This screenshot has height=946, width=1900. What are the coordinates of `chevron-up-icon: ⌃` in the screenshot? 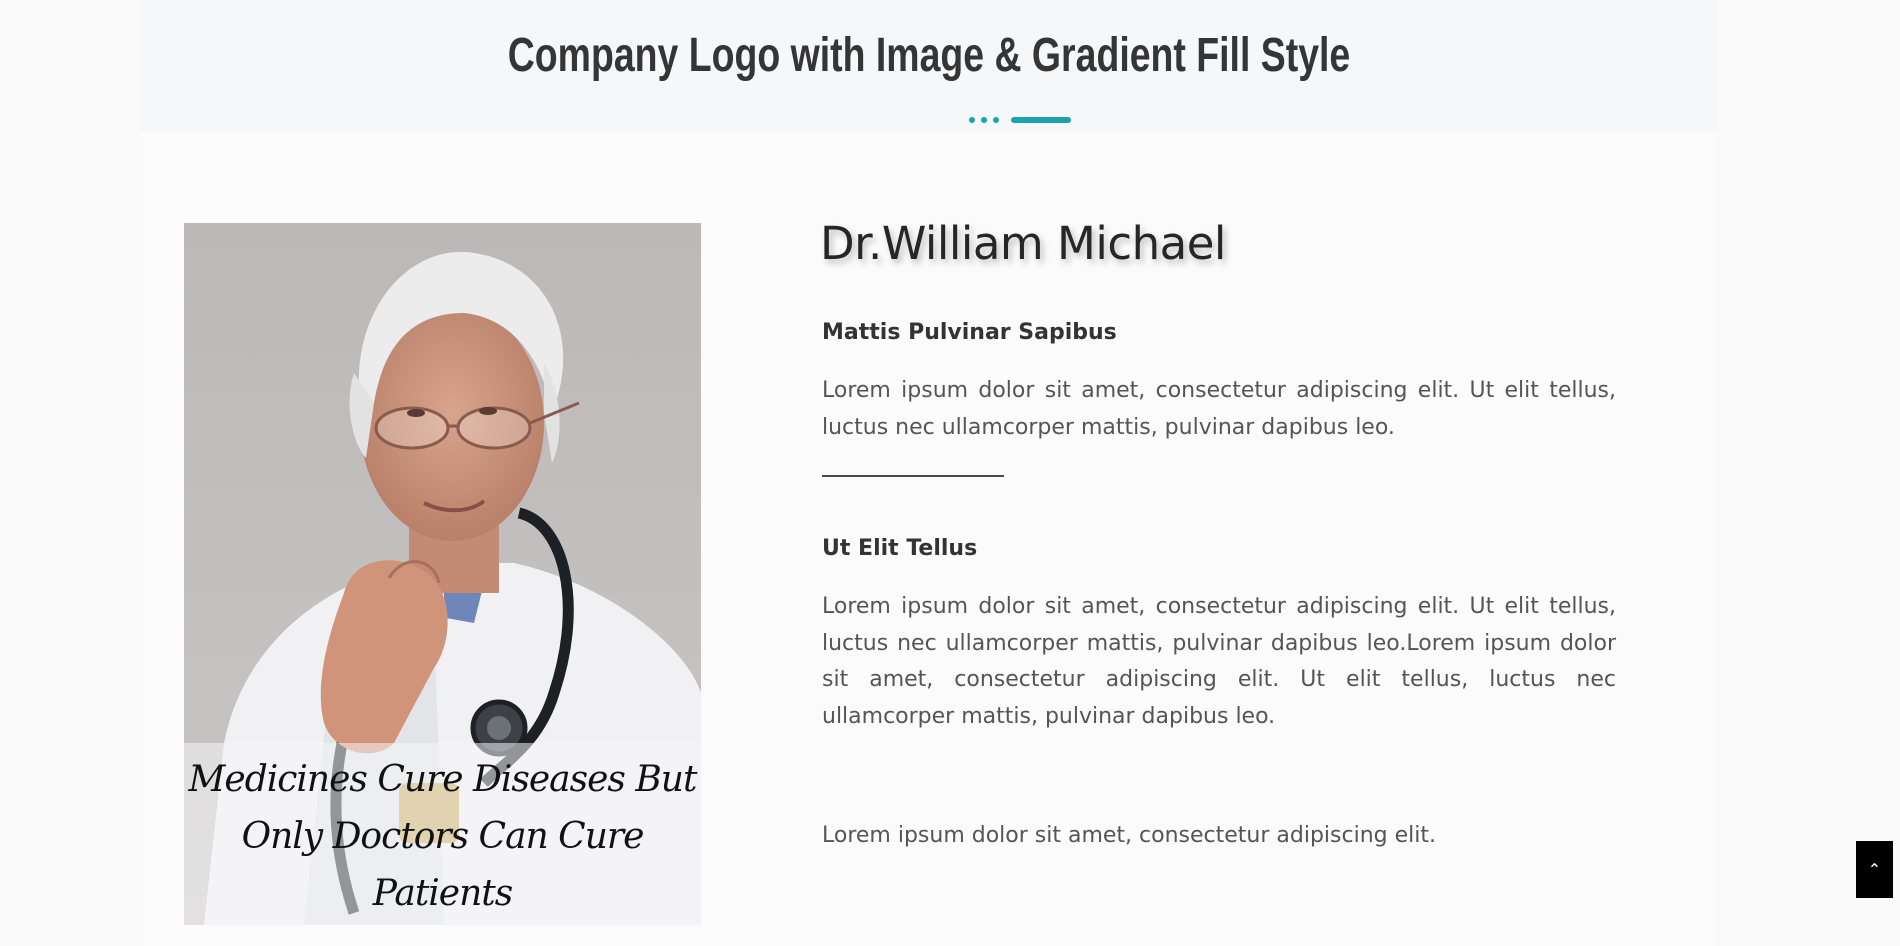 It's located at (1874, 869).